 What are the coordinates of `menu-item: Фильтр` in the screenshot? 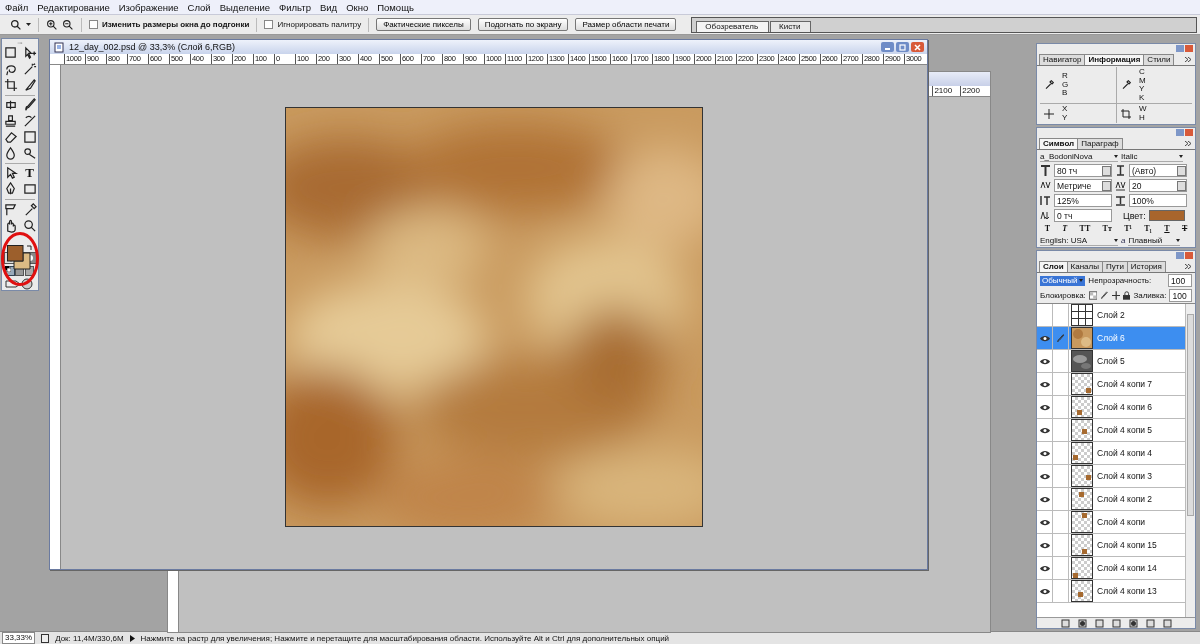 It's located at (295, 7).